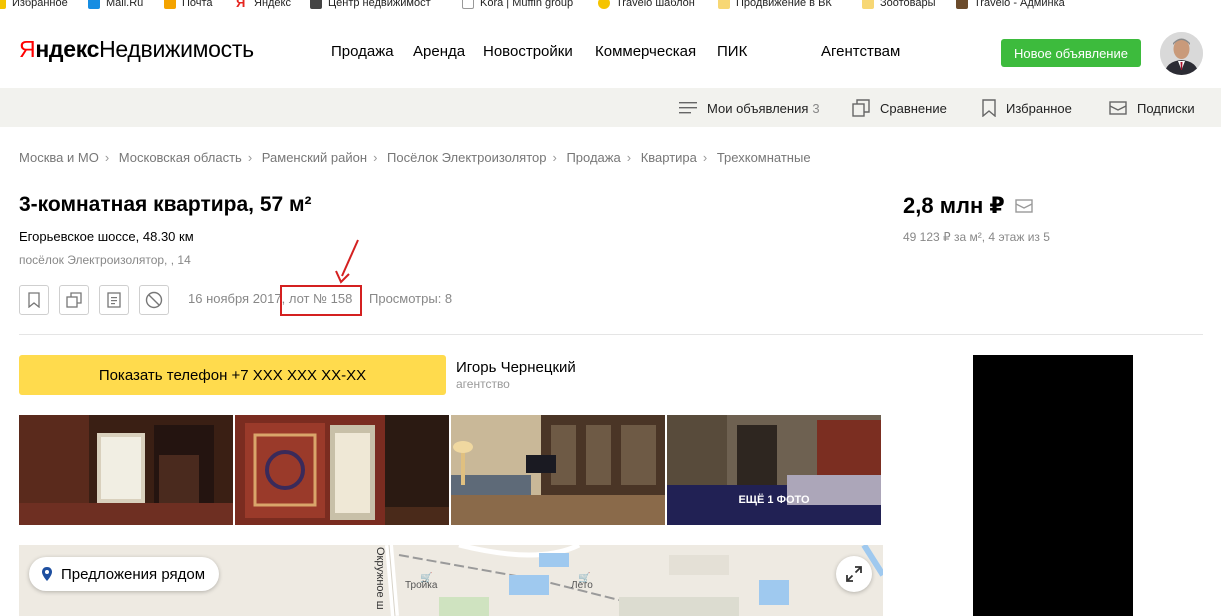 Image resolution: width=1221 pixels, height=616 pixels. Describe the element at coordinates (180, 157) in the screenshot. I see `breadcrumb-item: Московская область` at that location.